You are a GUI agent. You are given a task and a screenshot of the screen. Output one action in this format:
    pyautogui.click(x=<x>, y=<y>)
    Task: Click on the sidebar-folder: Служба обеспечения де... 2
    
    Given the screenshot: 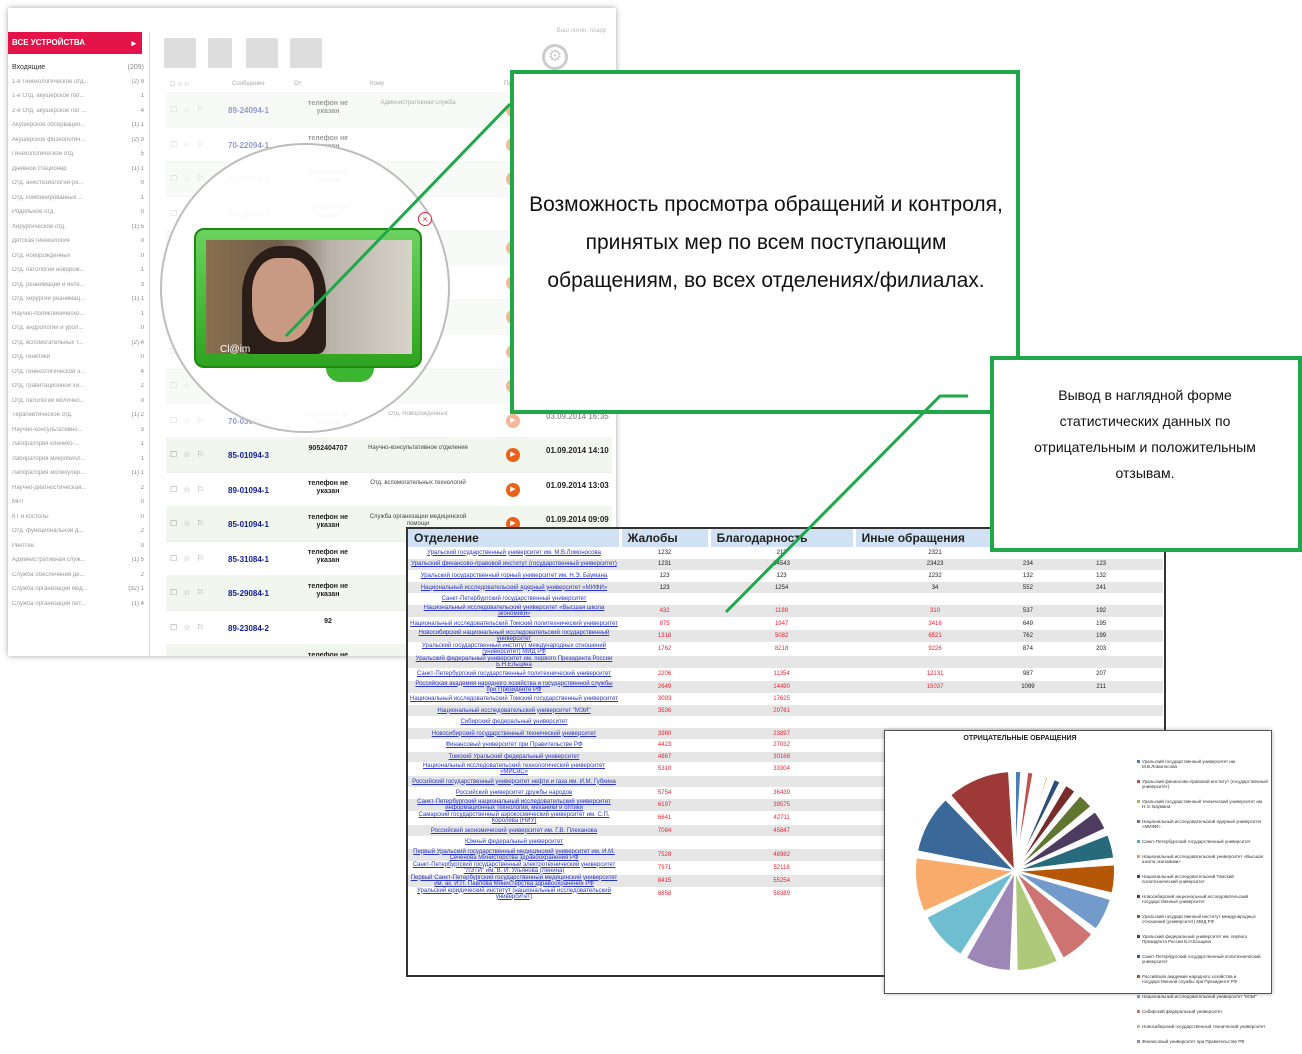 What is the action you would take?
    pyautogui.click(x=78, y=579)
    